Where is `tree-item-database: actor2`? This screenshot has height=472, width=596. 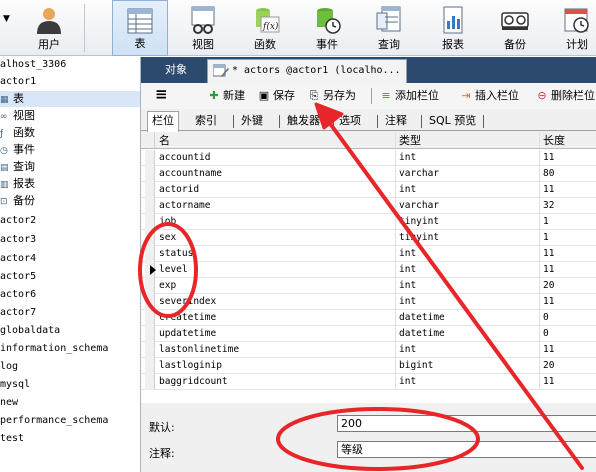 tree-item-database: actor2 is located at coordinates (18, 221).